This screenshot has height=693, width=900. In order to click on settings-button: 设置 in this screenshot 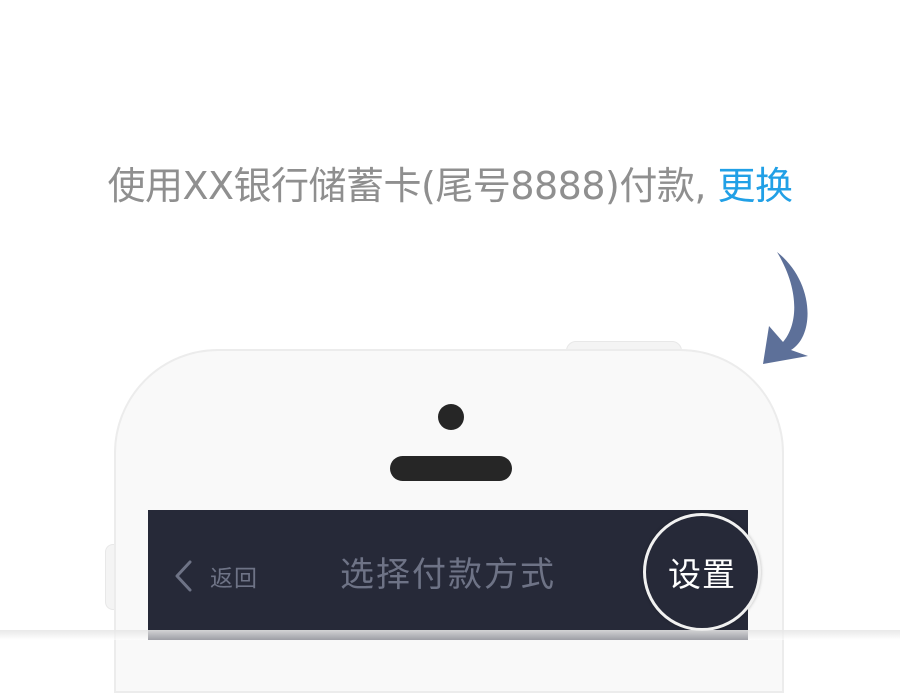, I will do `click(702, 572)`.